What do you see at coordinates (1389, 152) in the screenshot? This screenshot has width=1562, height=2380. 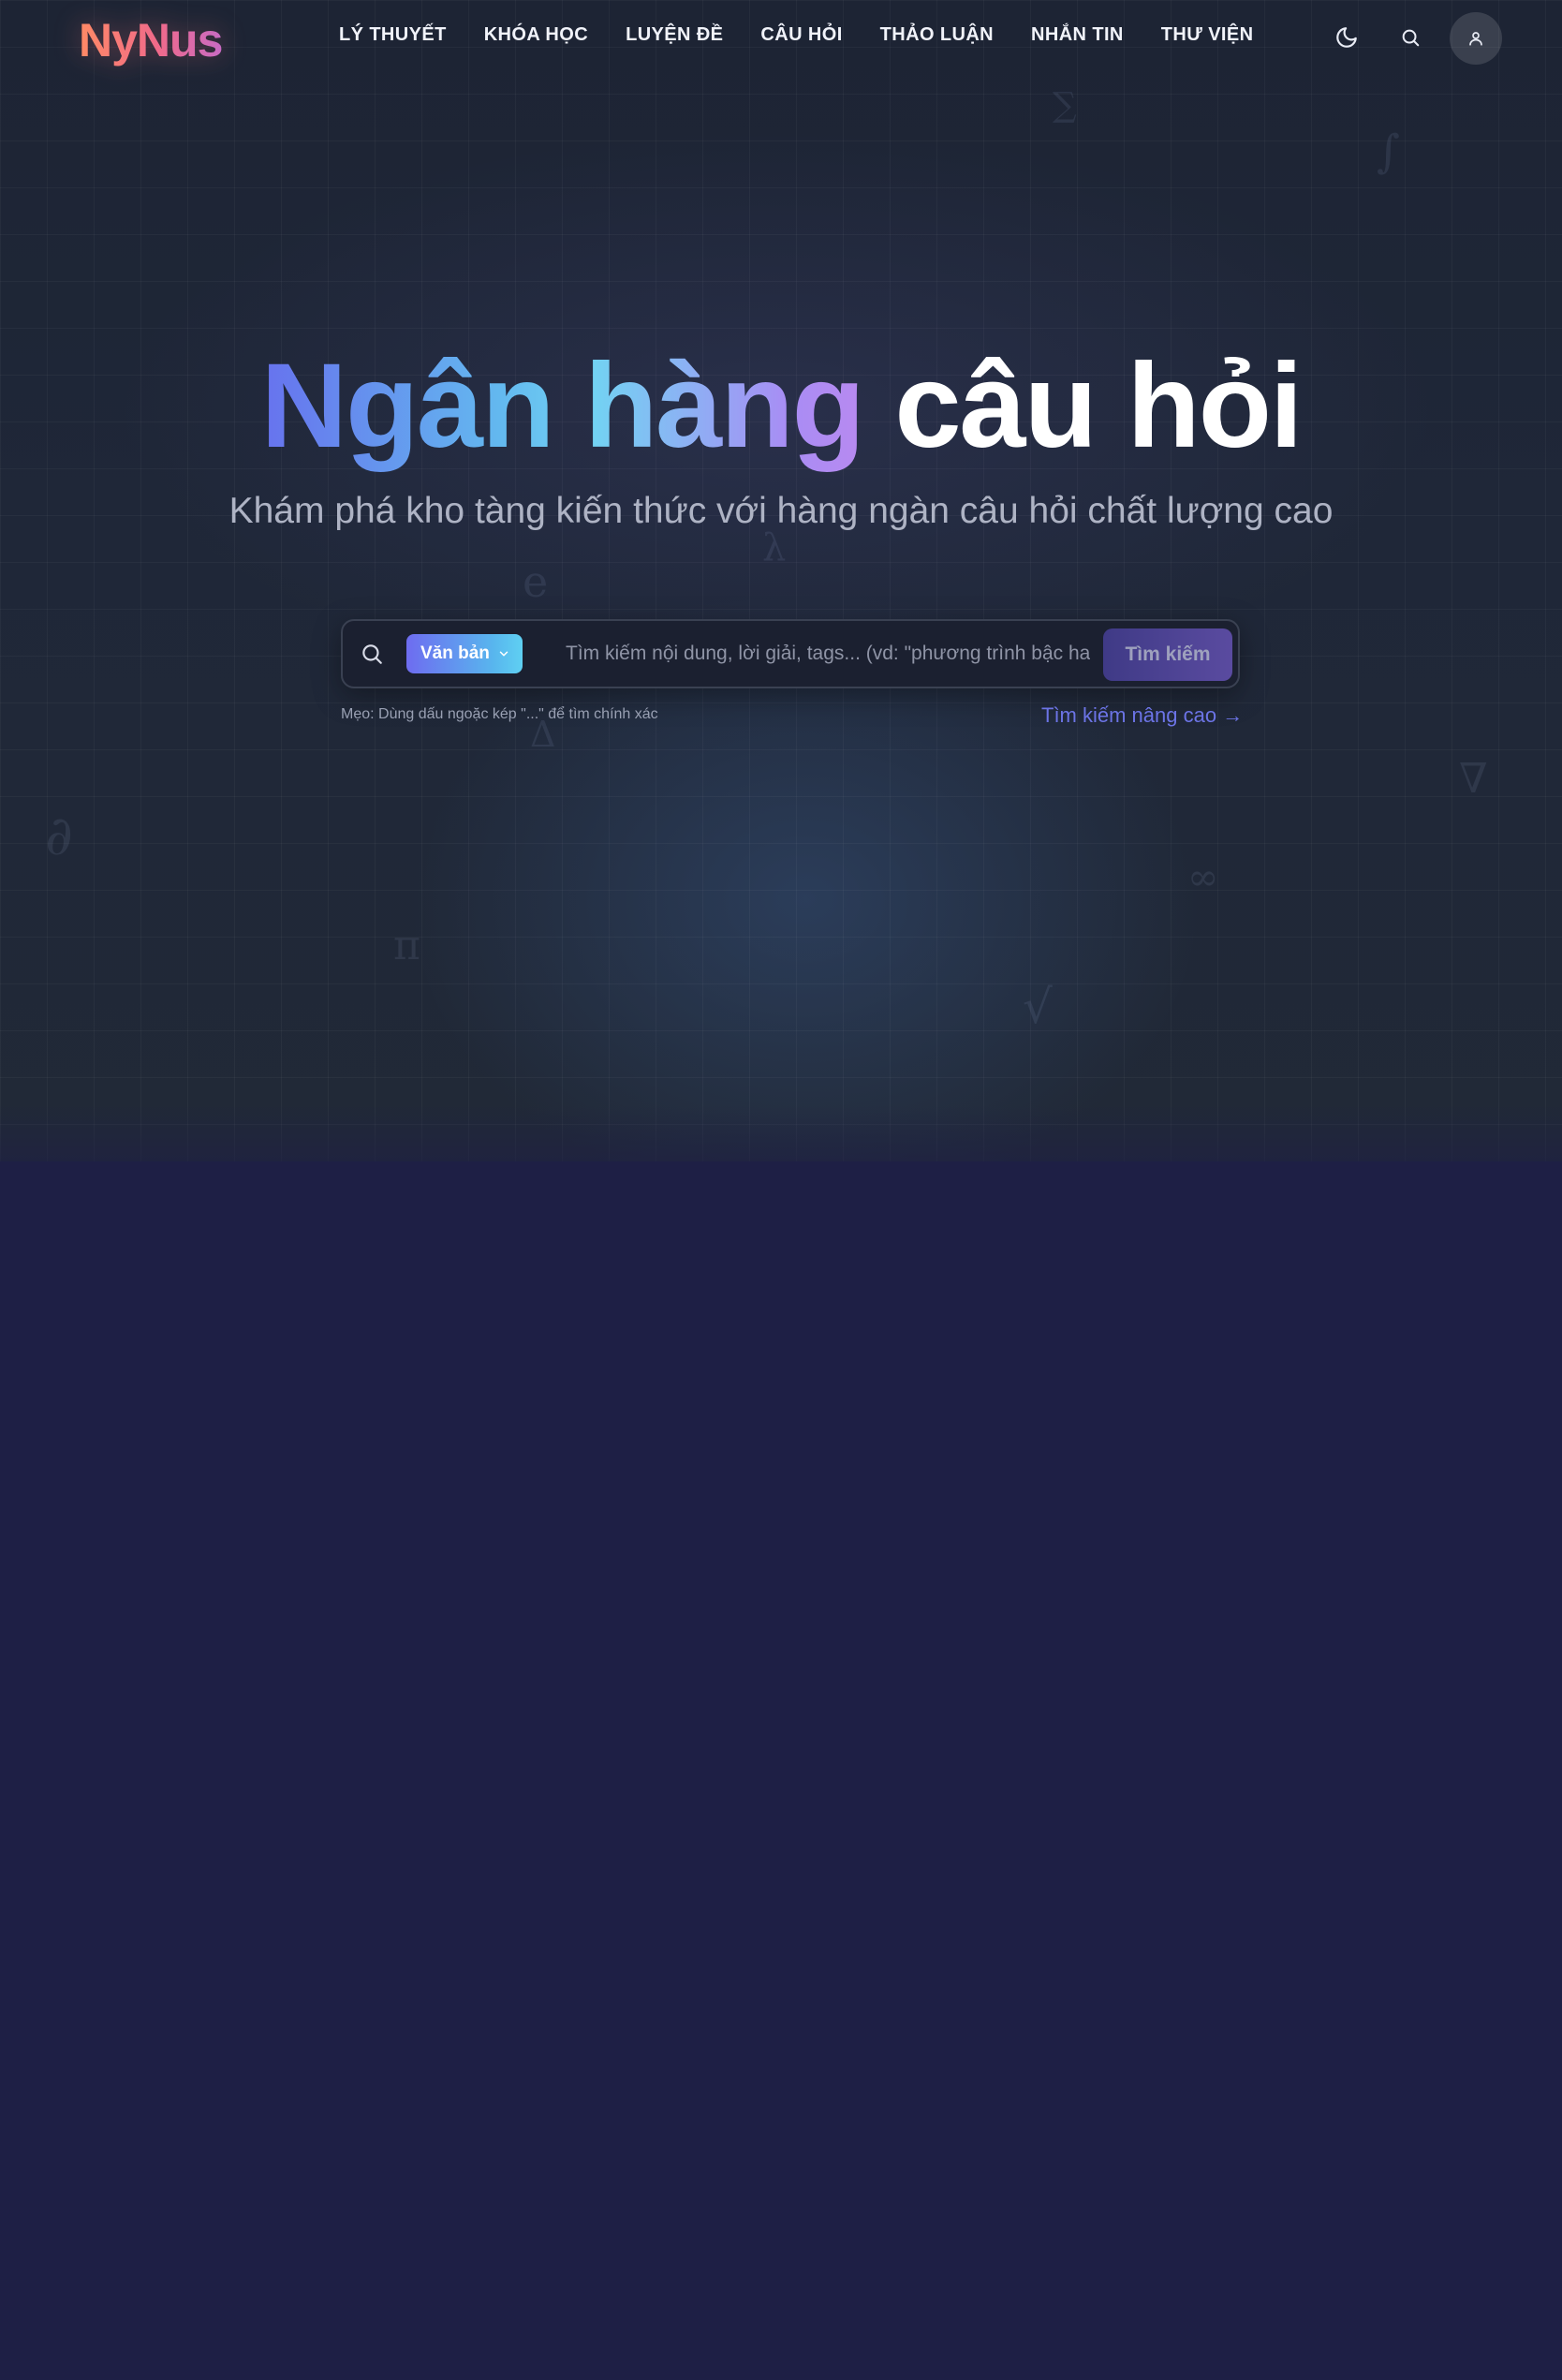 I see `math-symbol-integral: ∫` at bounding box center [1389, 152].